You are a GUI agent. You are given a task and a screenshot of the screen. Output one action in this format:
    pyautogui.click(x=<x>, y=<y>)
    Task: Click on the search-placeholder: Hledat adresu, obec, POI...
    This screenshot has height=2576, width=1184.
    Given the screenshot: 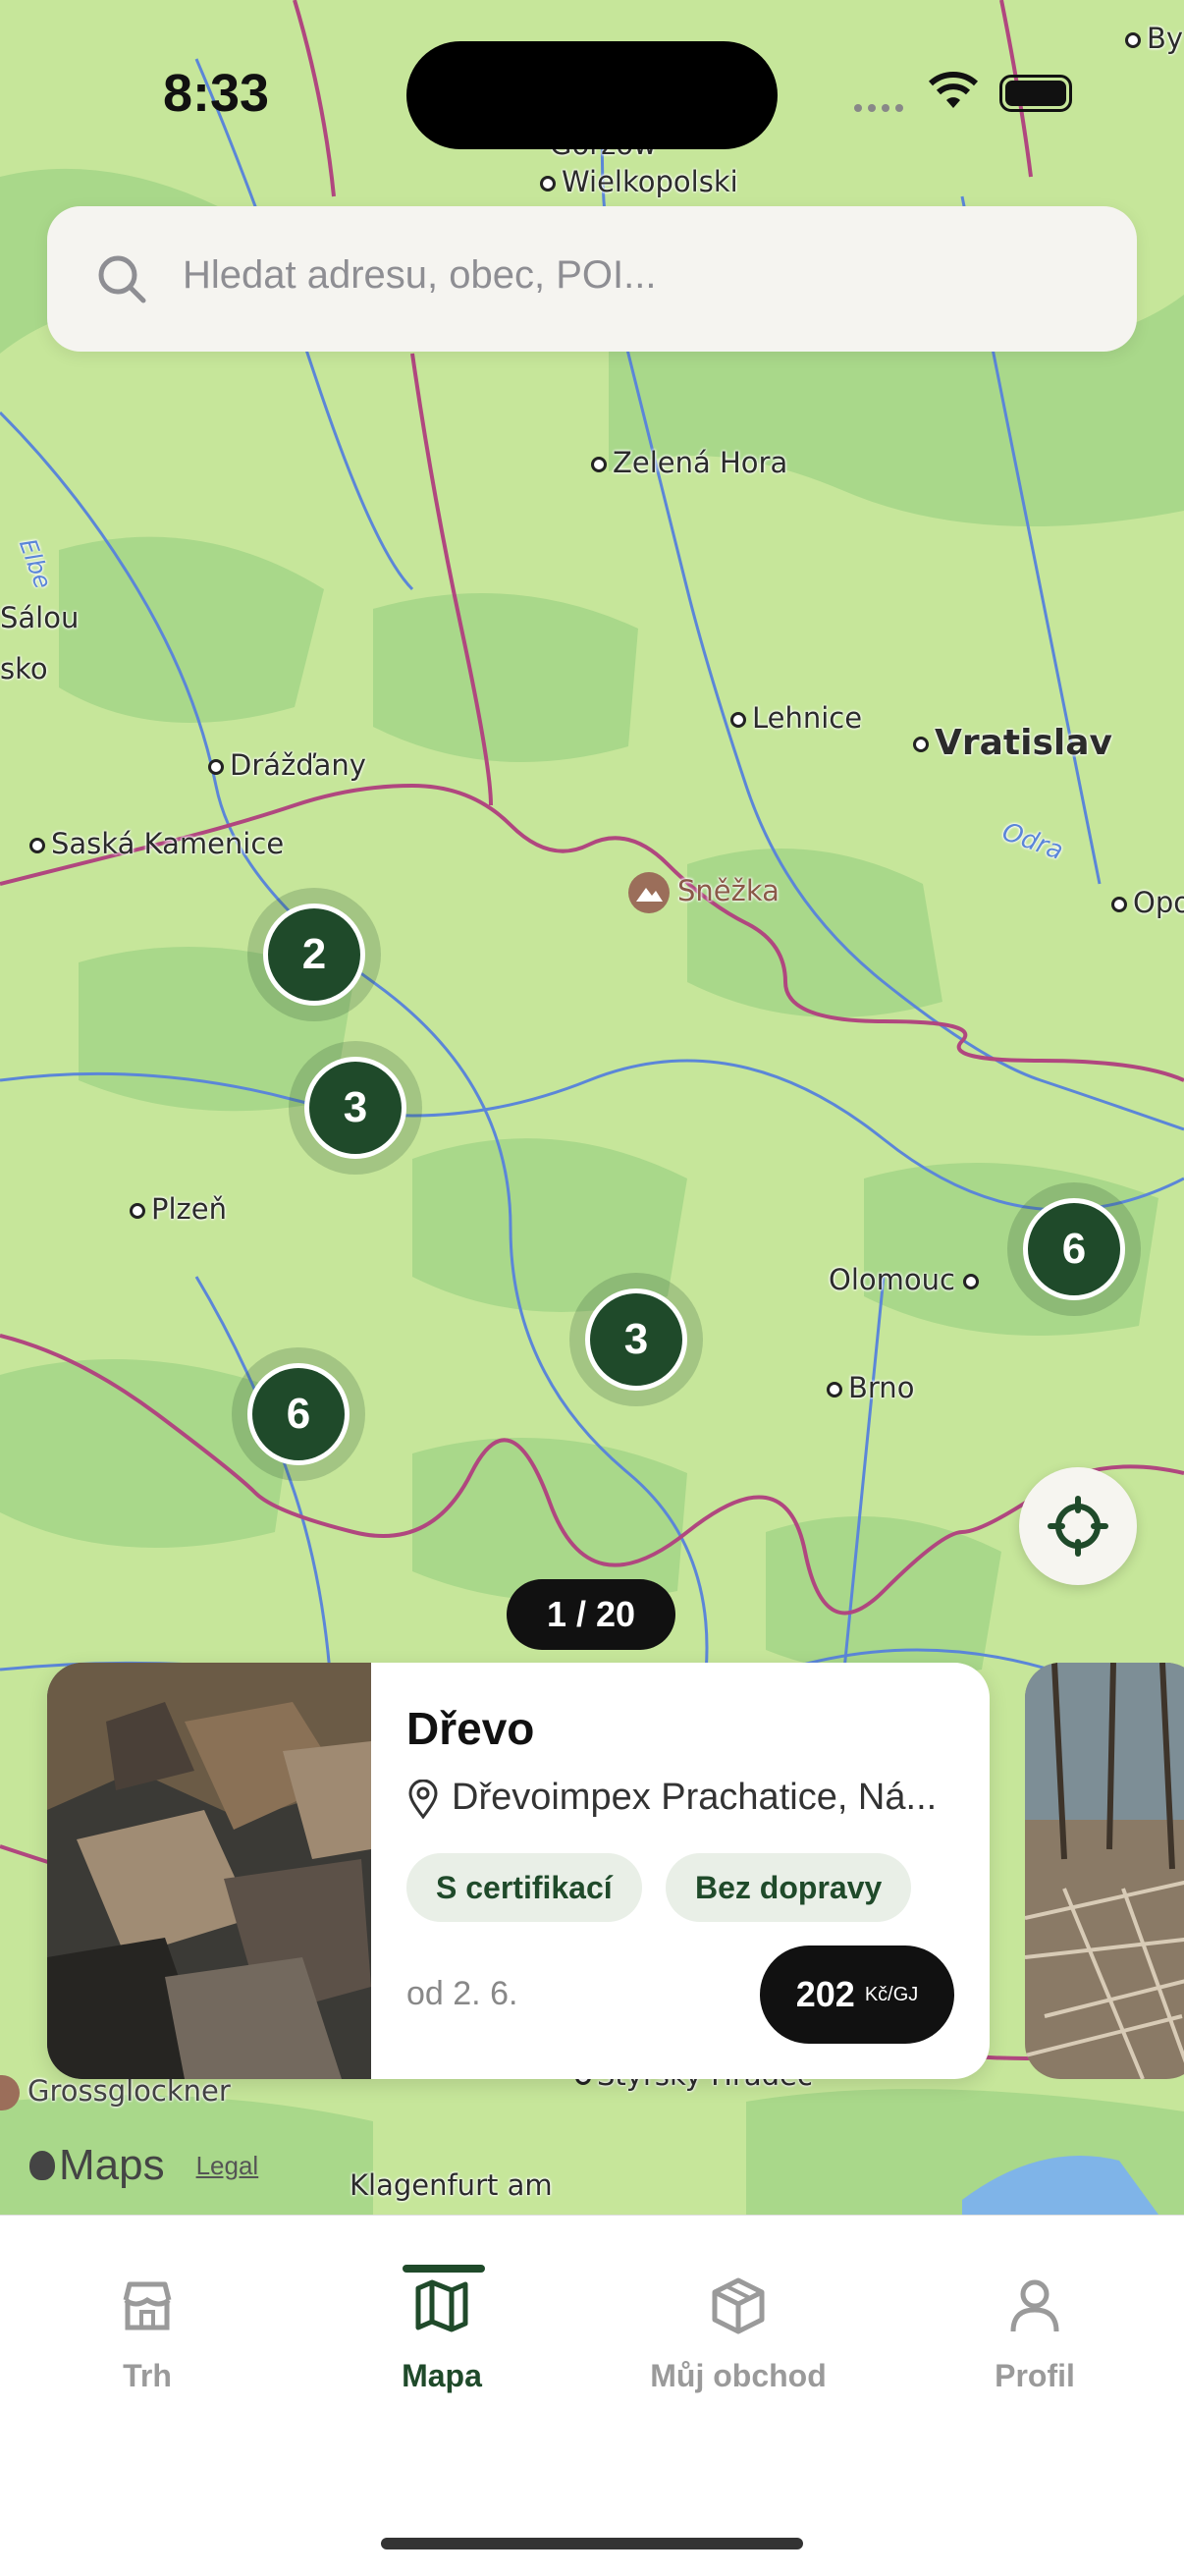 What is the action you would take?
    pyautogui.click(x=420, y=275)
    